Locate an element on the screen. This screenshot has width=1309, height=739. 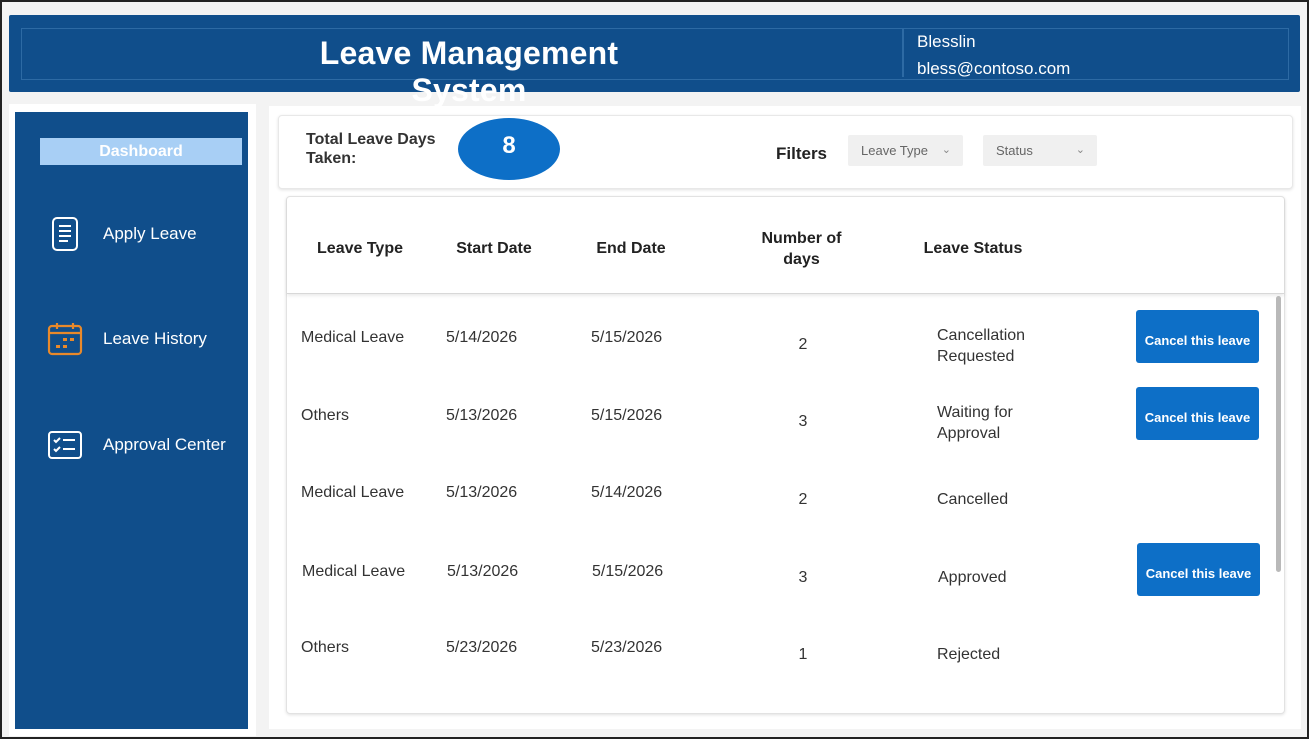
row-5-days: 1 is located at coordinates (803, 654).